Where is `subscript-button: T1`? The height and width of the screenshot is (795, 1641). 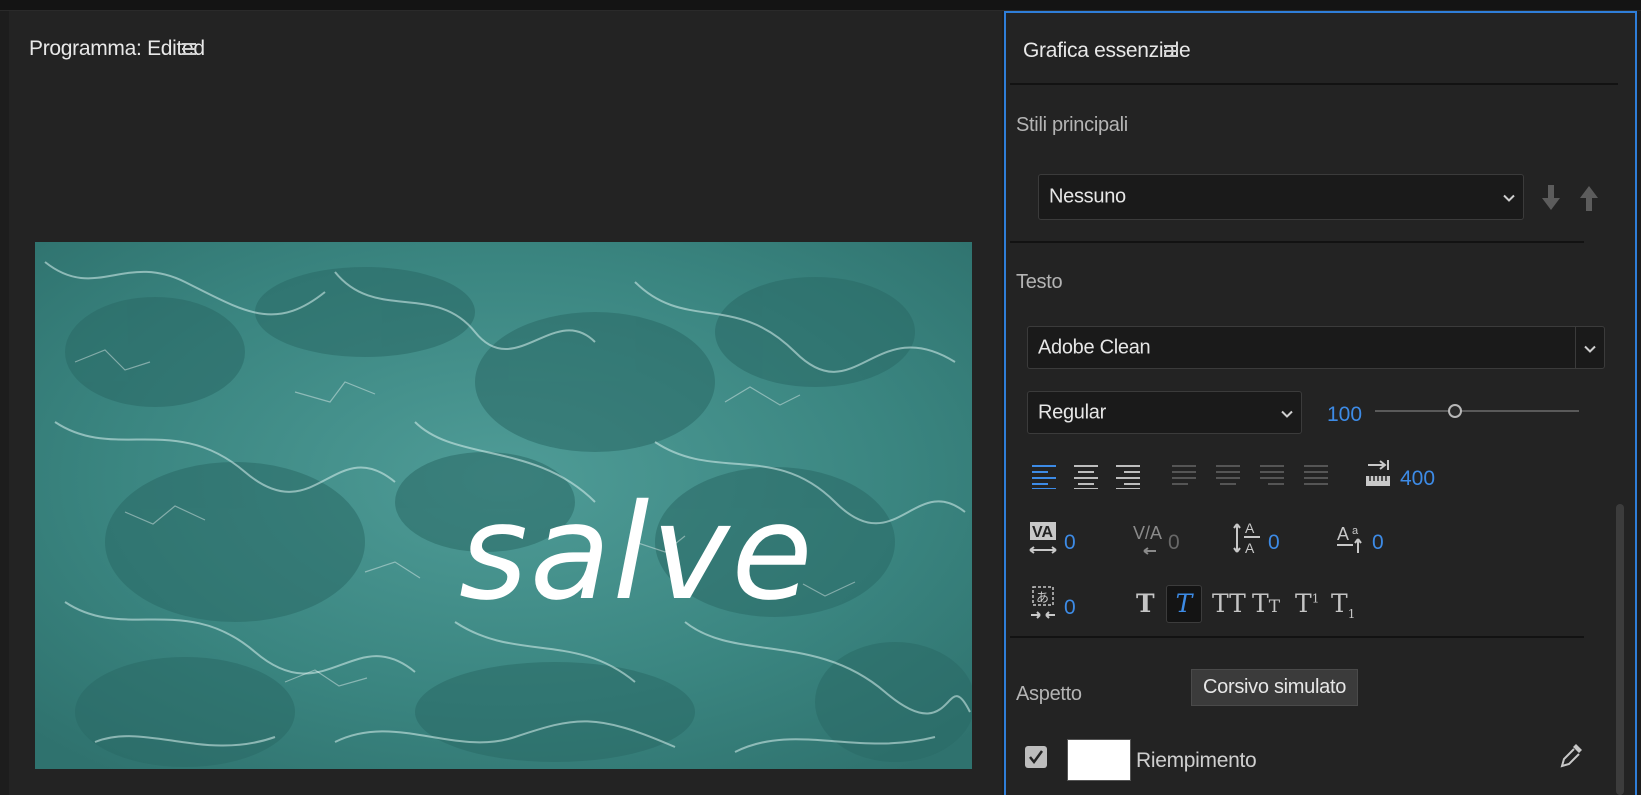
subscript-button: T1 is located at coordinates (1343, 605).